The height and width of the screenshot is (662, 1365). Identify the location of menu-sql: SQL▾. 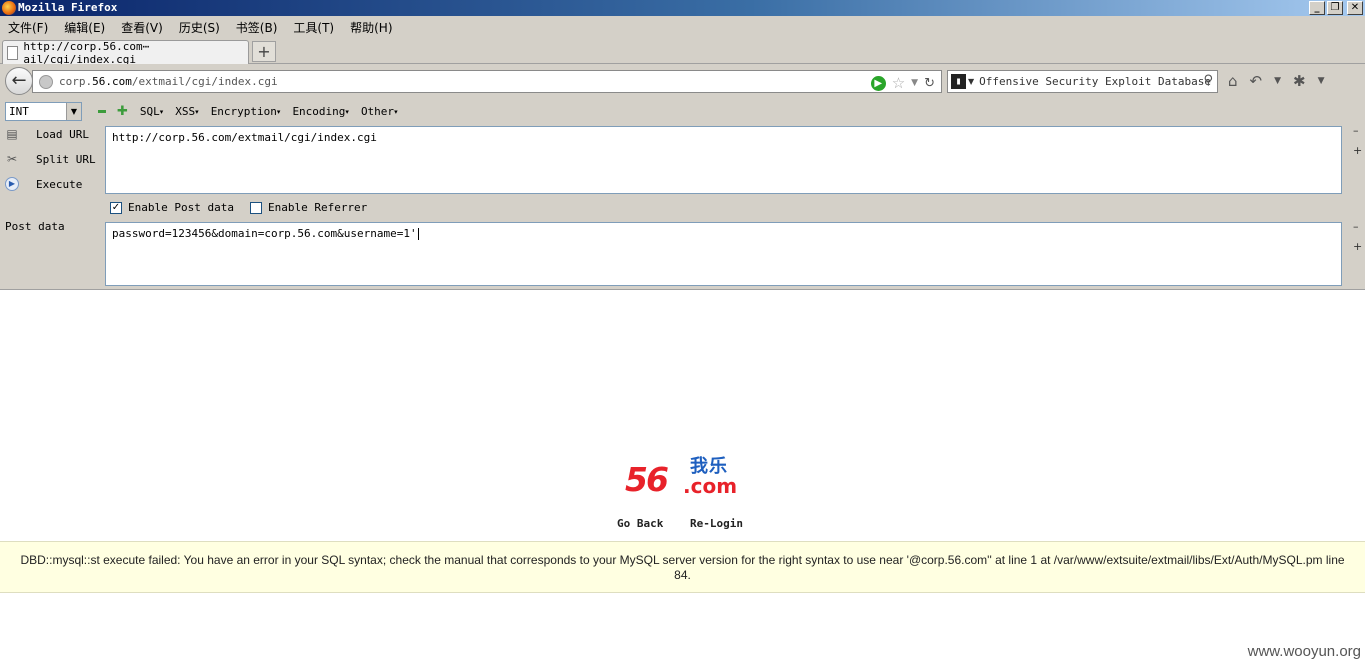
(151, 111).